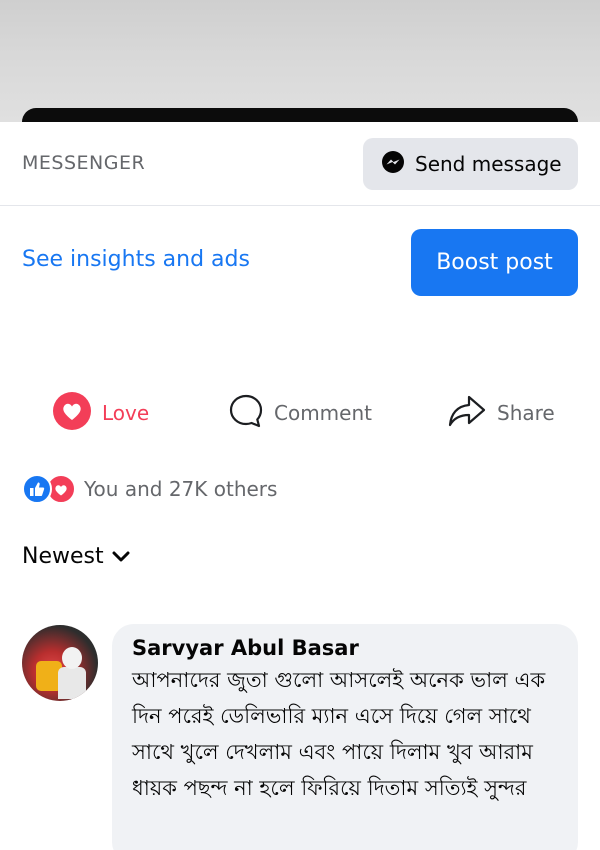 This screenshot has height=850, width=600. What do you see at coordinates (494, 262) in the screenshot?
I see `boost-post-button: Boost post` at bounding box center [494, 262].